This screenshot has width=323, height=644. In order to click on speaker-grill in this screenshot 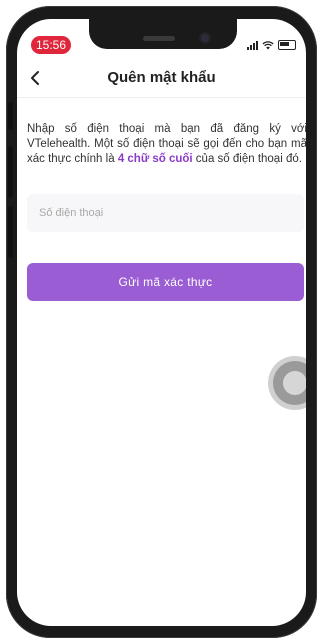, I will do `click(159, 38)`.